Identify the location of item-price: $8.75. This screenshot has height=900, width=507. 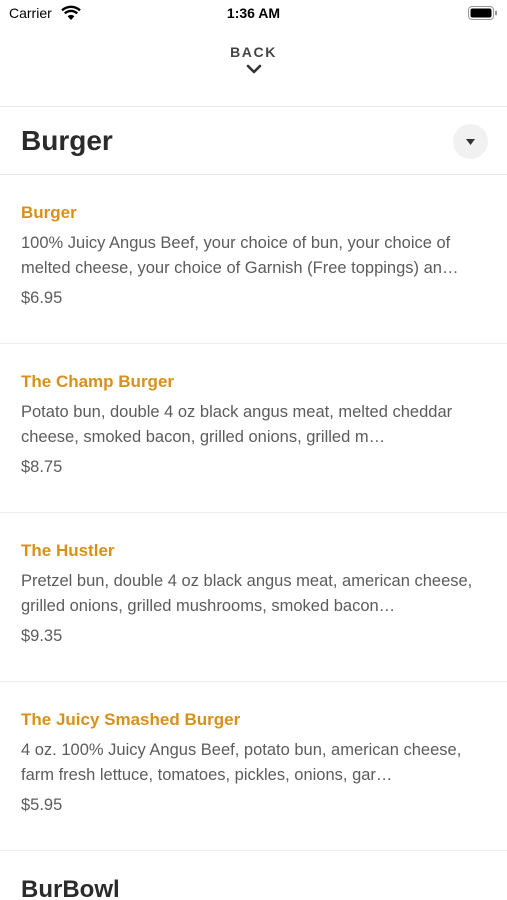
(42, 467).